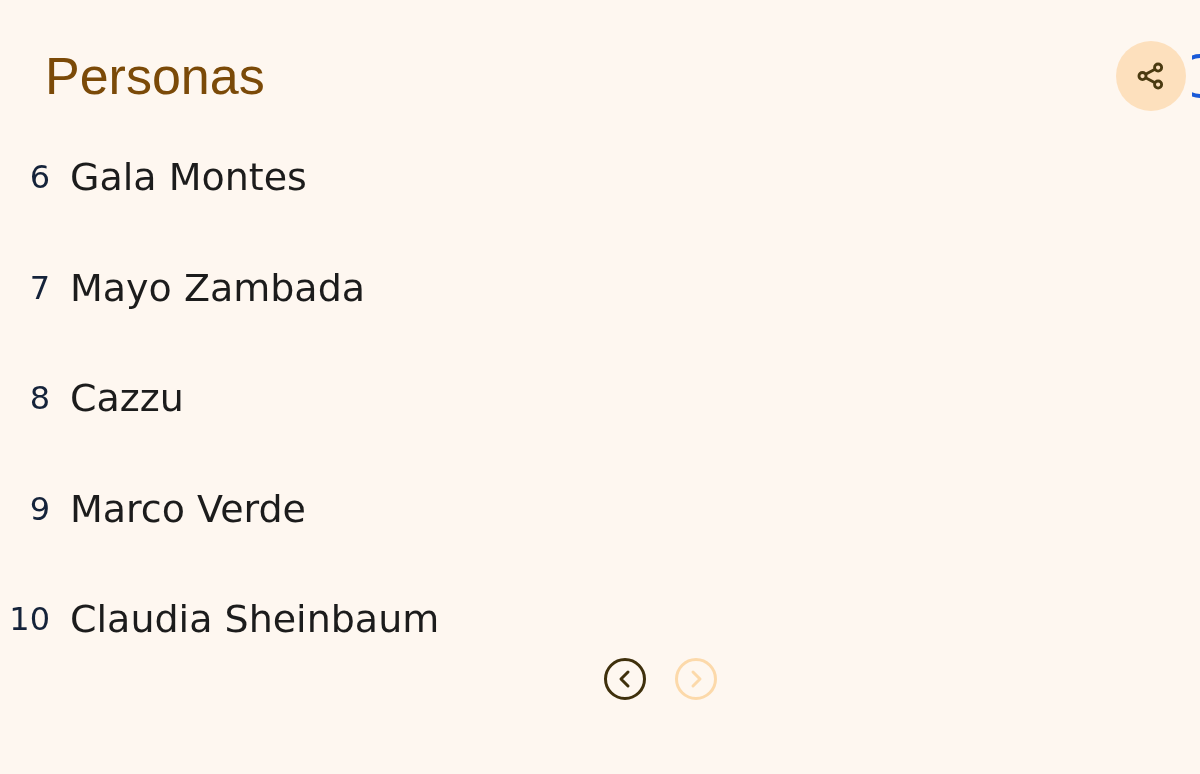  What do you see at coordinates (155, 76) in the screenshot?
I see `section-title: Personas` at bounding box center [155, 76].